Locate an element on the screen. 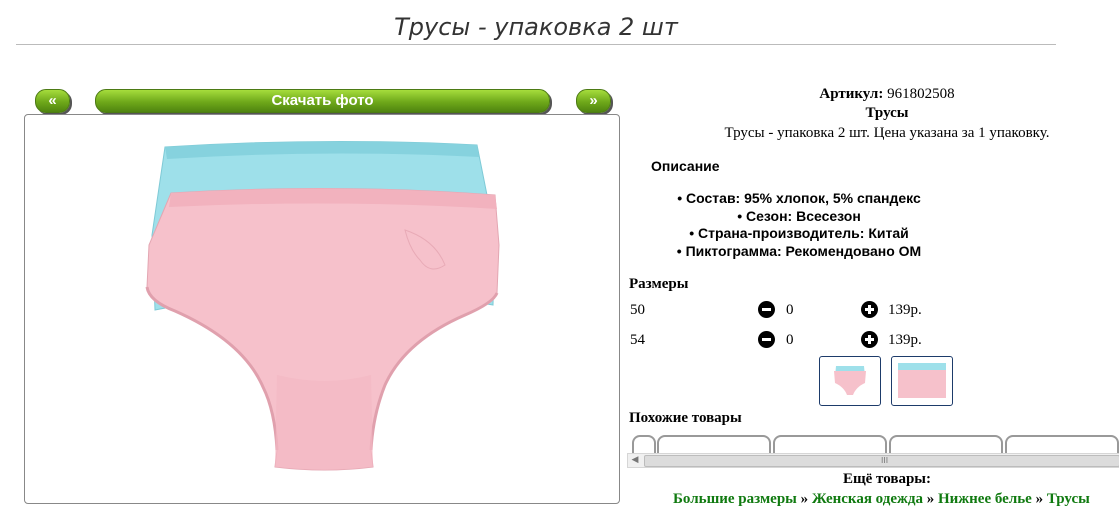  property-item: Состав: 95% хлопок, 5% спандекс is located at coordinates (799, 199).